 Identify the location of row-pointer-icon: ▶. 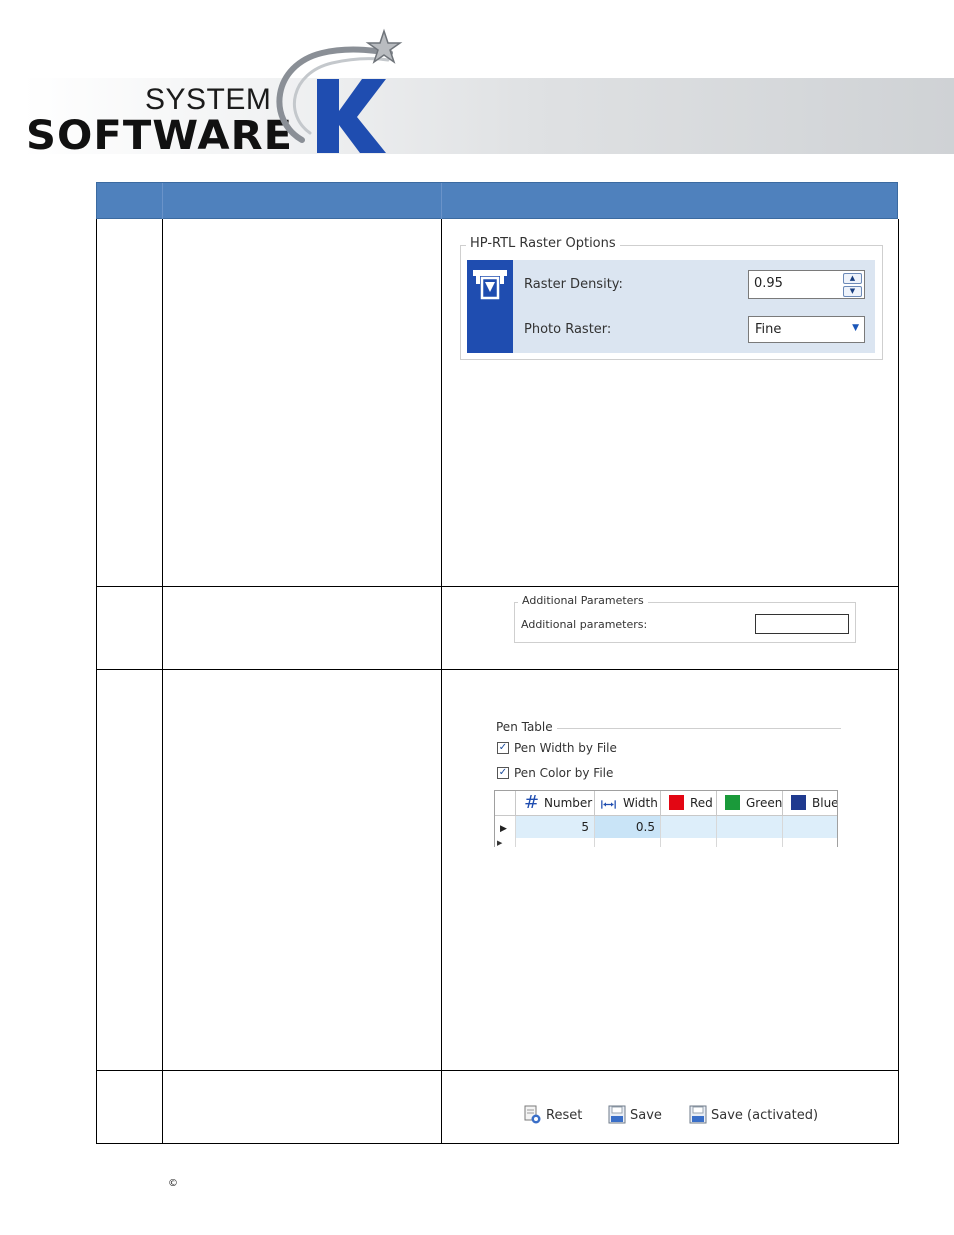
(503, 829).